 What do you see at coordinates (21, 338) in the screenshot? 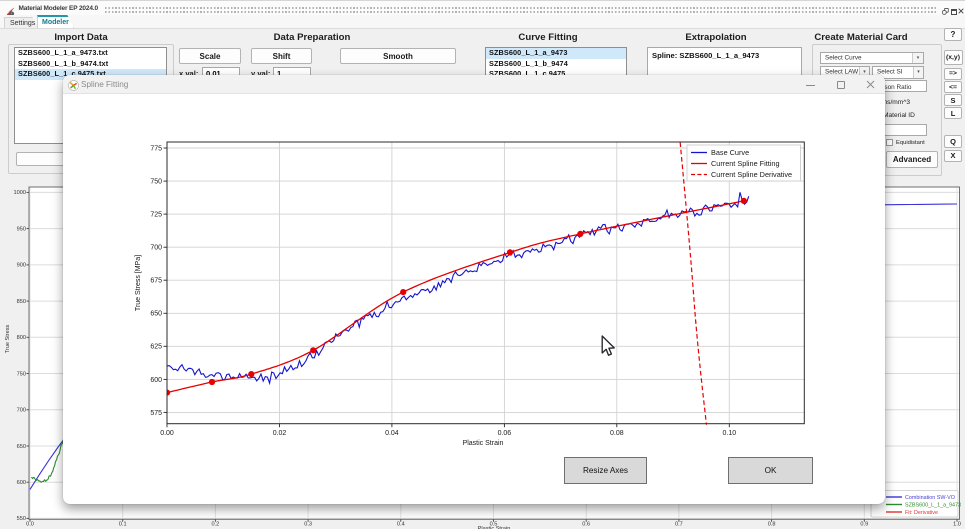
I see `svg-text: 800` at bounding box center [21, 338].